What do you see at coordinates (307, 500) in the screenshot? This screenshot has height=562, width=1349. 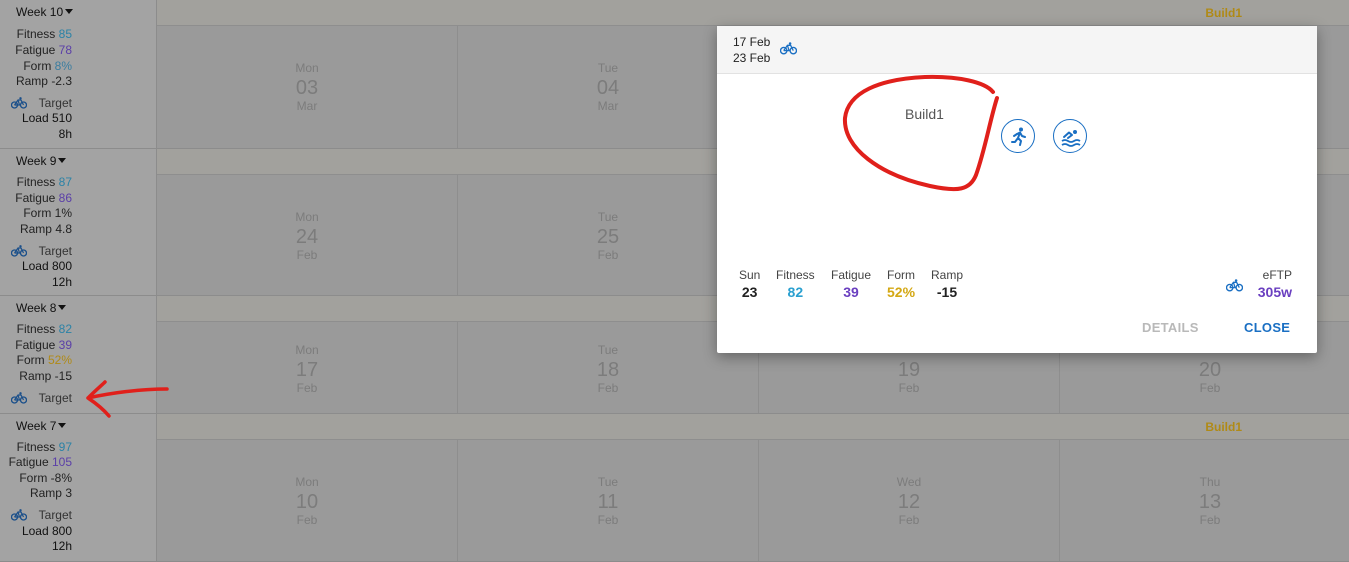 I see `day-cell: Mon 10 Feb` at bounding box center [307, 500].